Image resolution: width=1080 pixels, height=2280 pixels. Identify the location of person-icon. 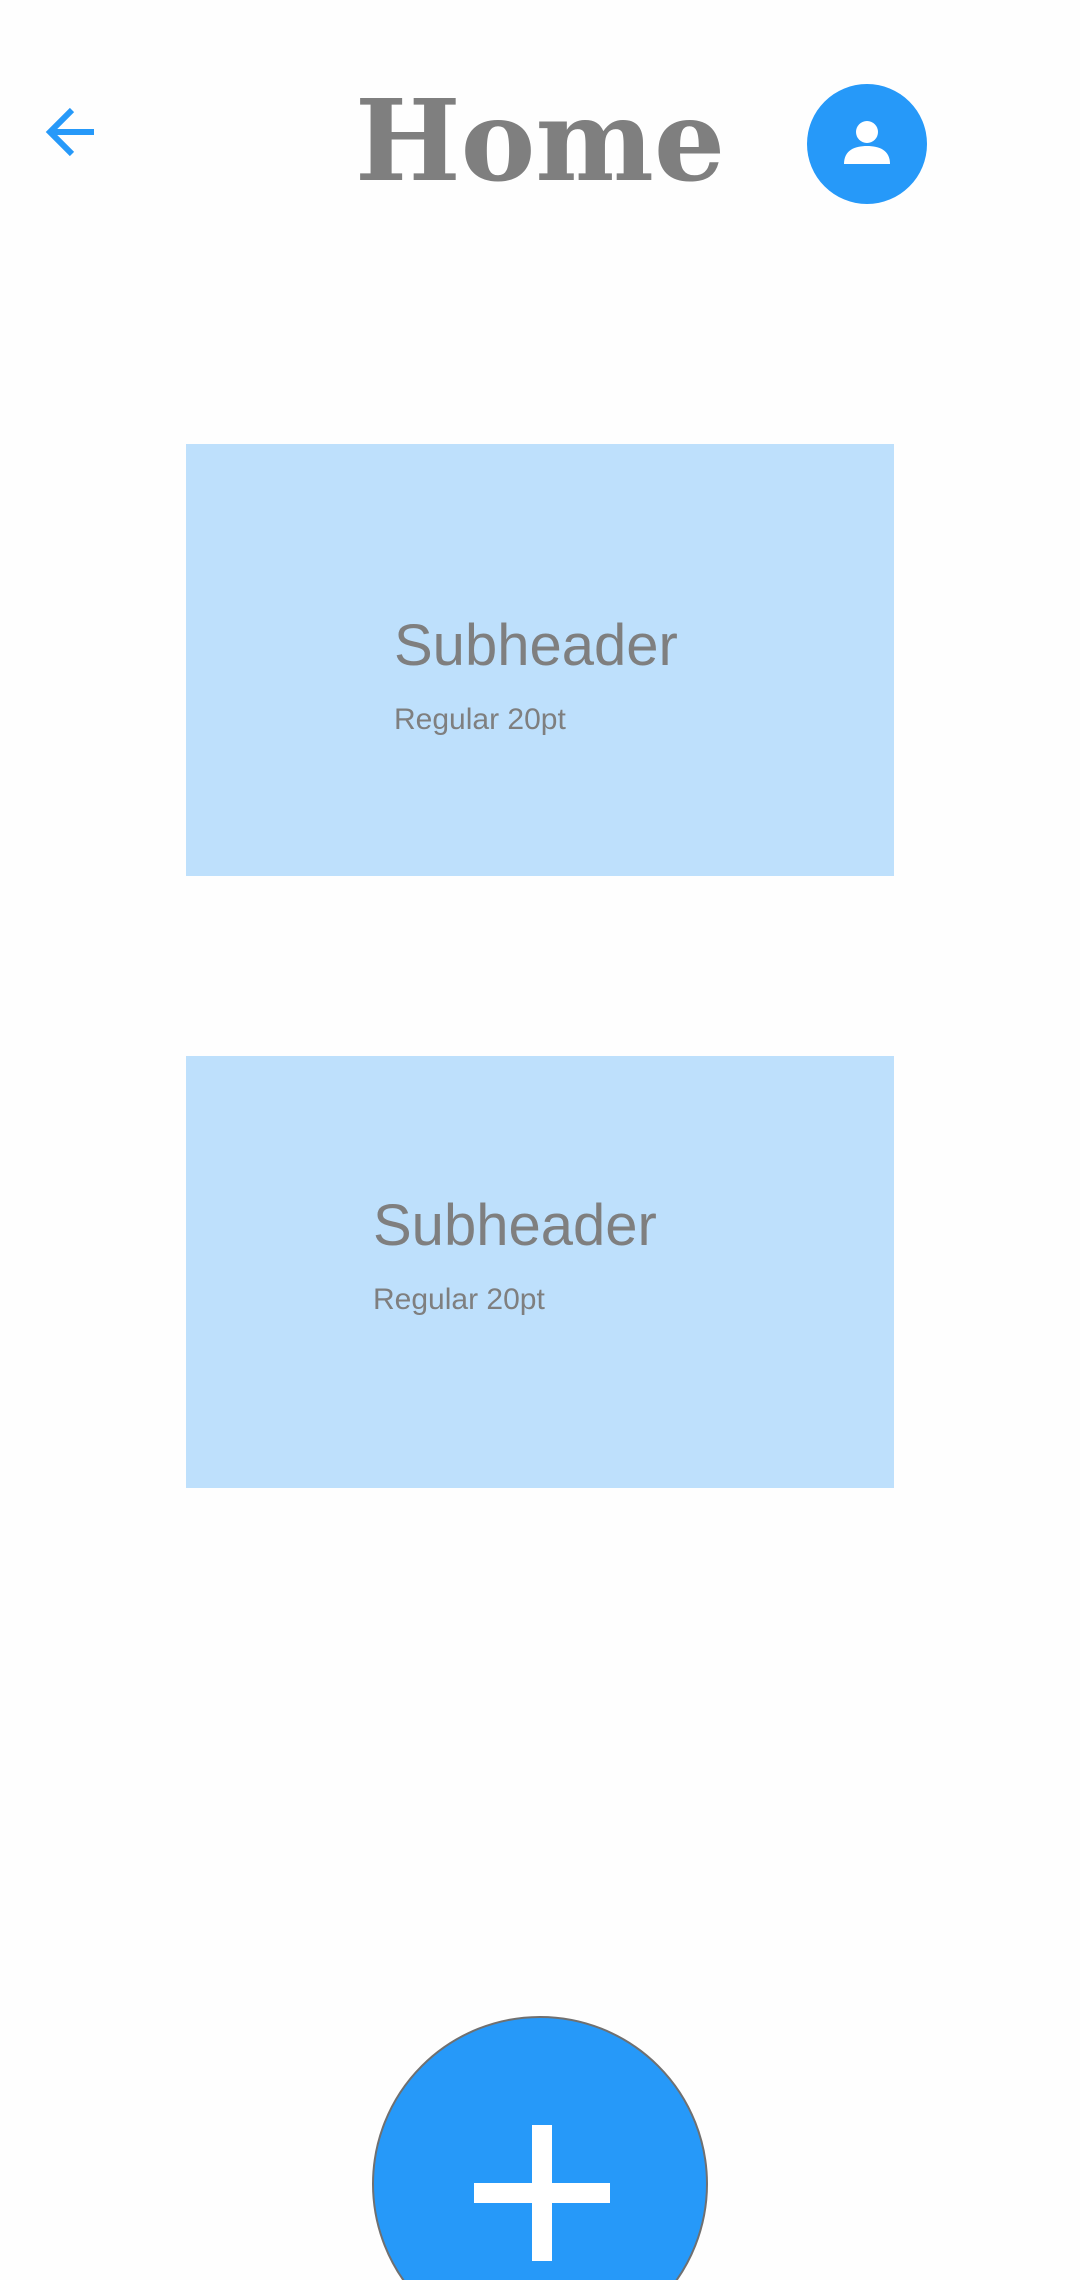
(867, 142).